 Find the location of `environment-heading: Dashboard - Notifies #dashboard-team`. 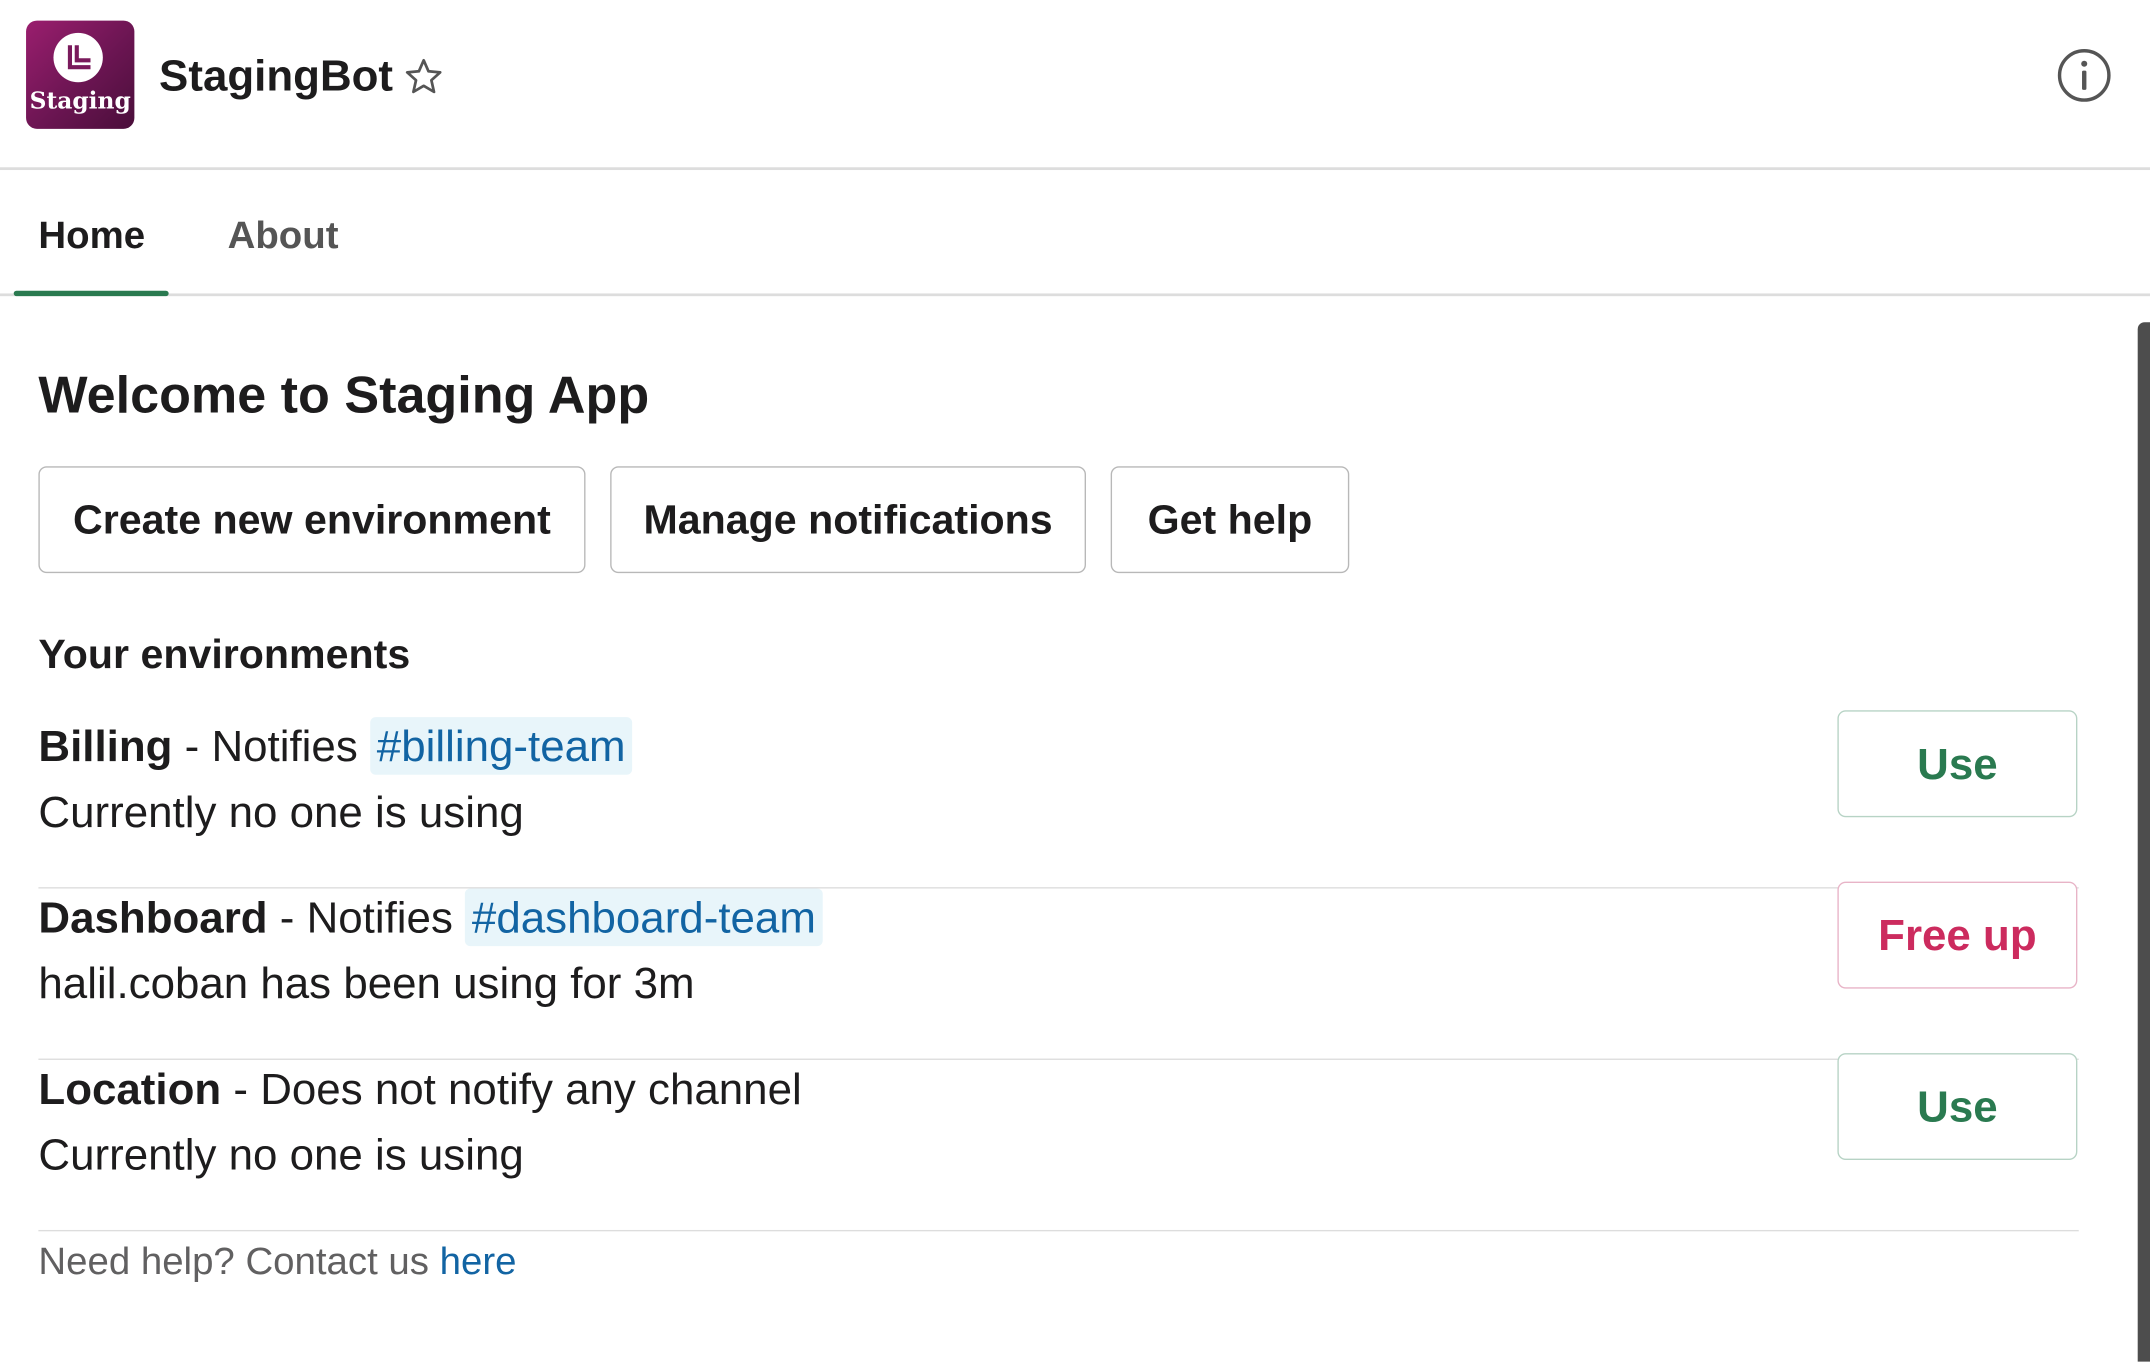

environment-heading: Dashboard - Notifies #dashboard-team is located at coordinates (430, 917).